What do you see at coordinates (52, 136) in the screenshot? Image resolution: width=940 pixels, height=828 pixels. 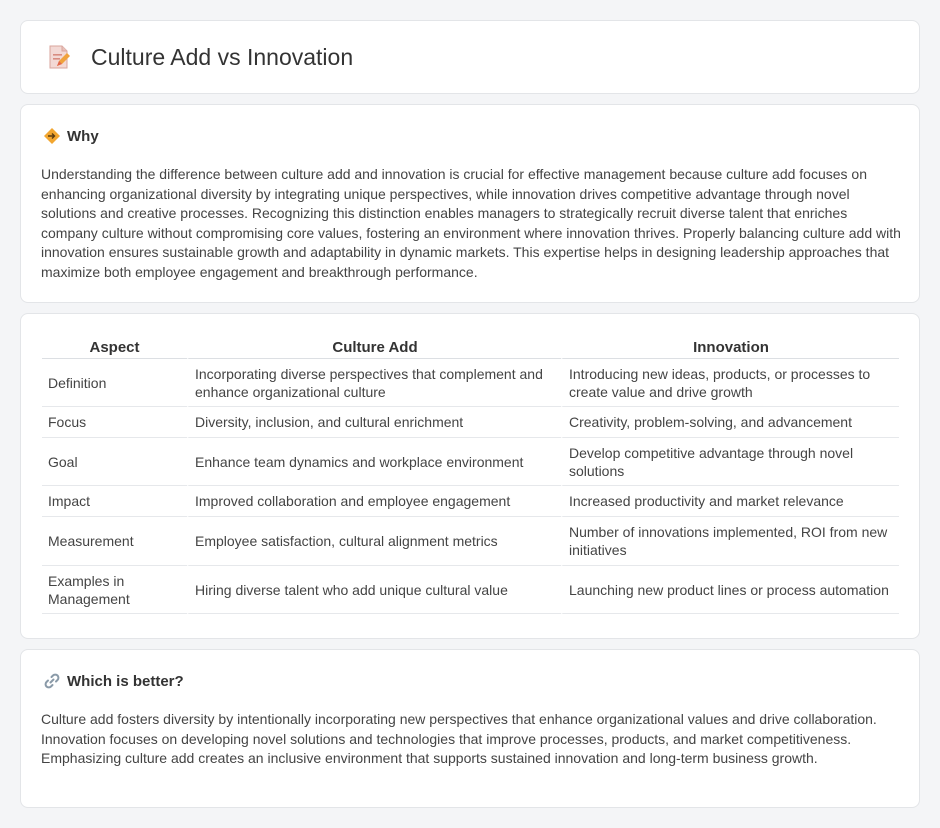 I see `diamond-arrows-icon` at bounding box center [52, 136].